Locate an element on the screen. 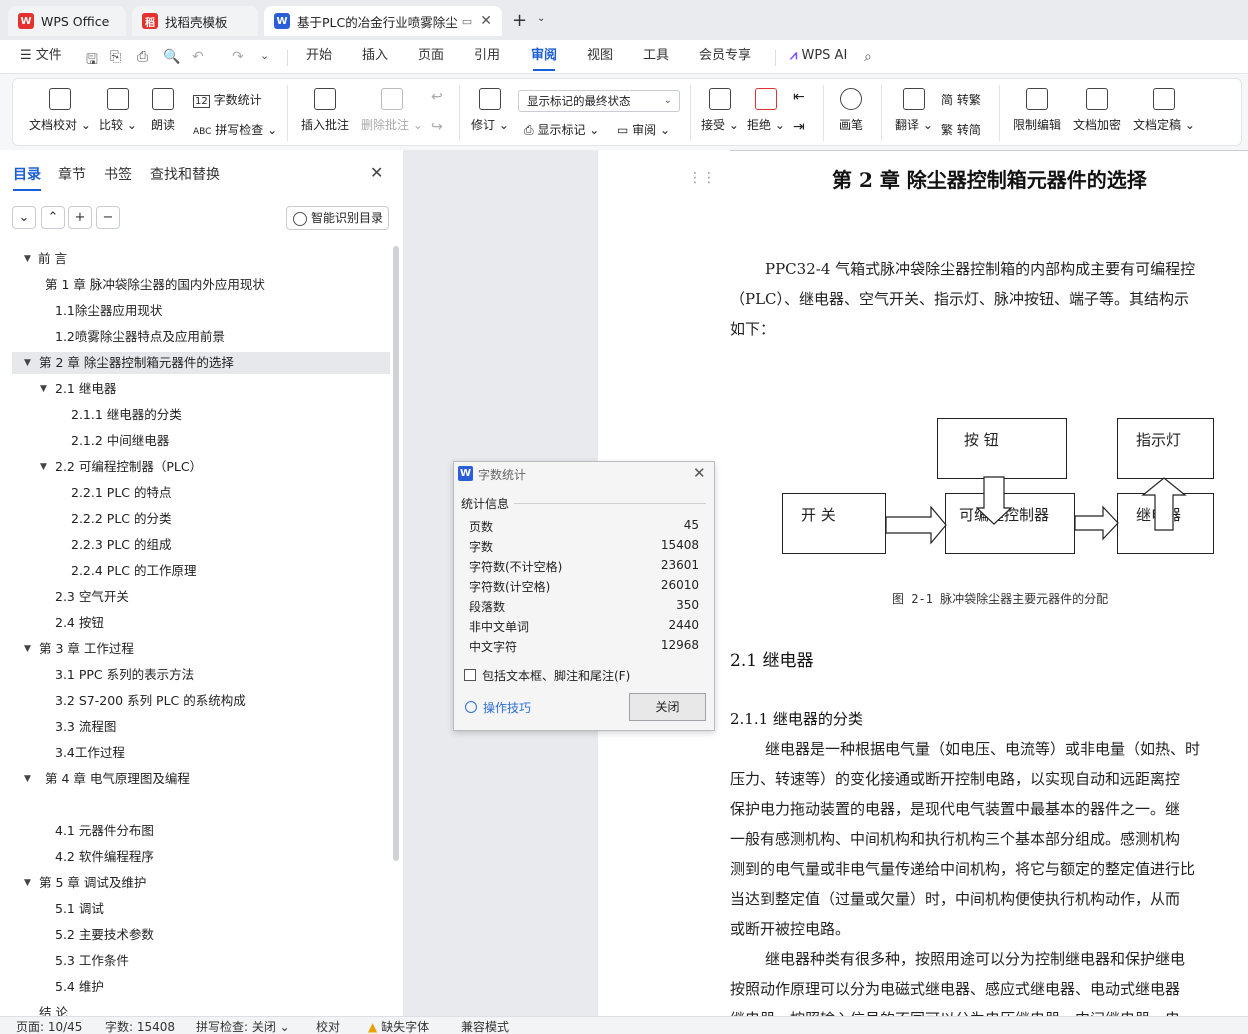  new-tab-icon: + is located at coordinates (519, 20).